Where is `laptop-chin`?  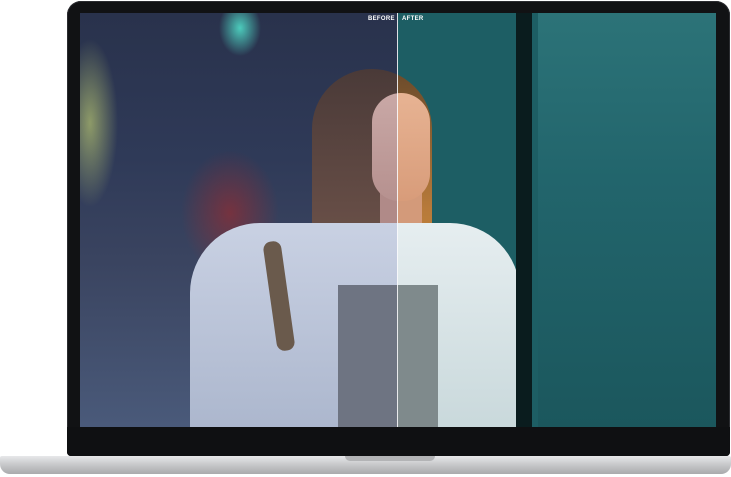
laptop-chin is located at coordinates (398, 441).